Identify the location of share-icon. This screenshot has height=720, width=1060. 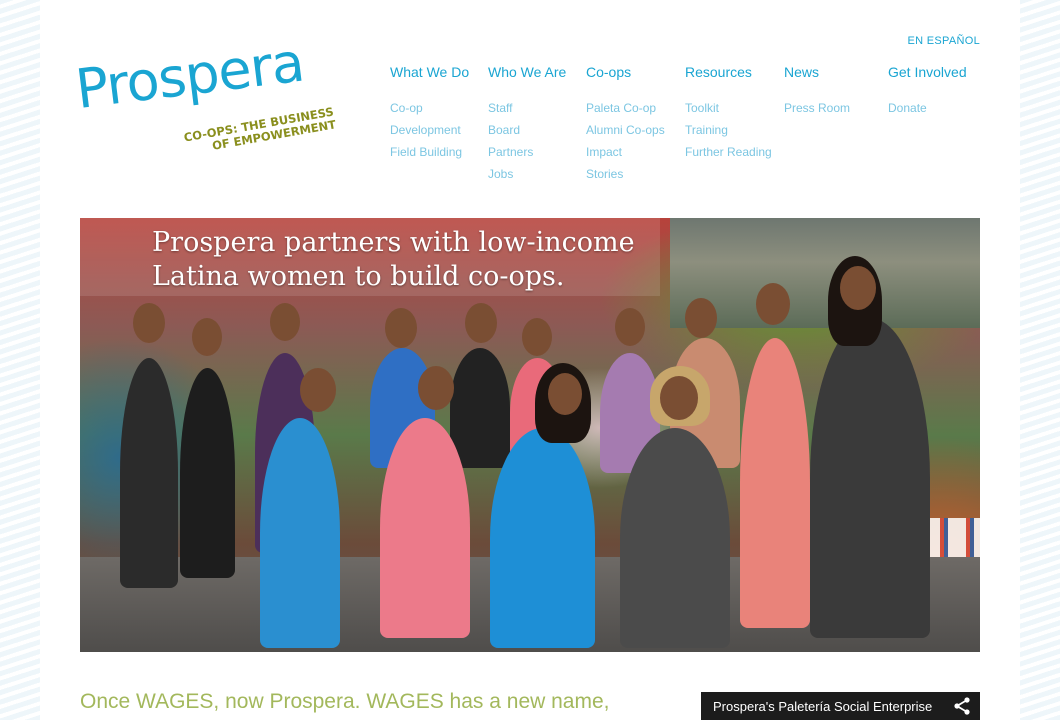
(962, 706).